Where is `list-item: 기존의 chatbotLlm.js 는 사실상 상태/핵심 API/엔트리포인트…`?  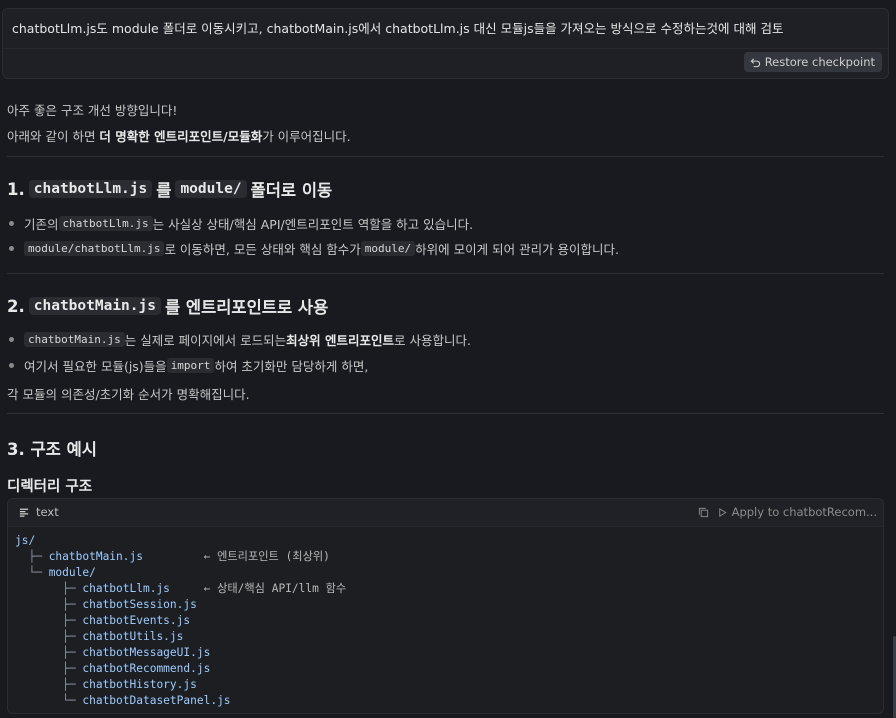 list-item: 기존의 chatbotLlm.js 는 사실상 상태/핵심 API/엔트리포인트… is located at coordinates (240, 223).